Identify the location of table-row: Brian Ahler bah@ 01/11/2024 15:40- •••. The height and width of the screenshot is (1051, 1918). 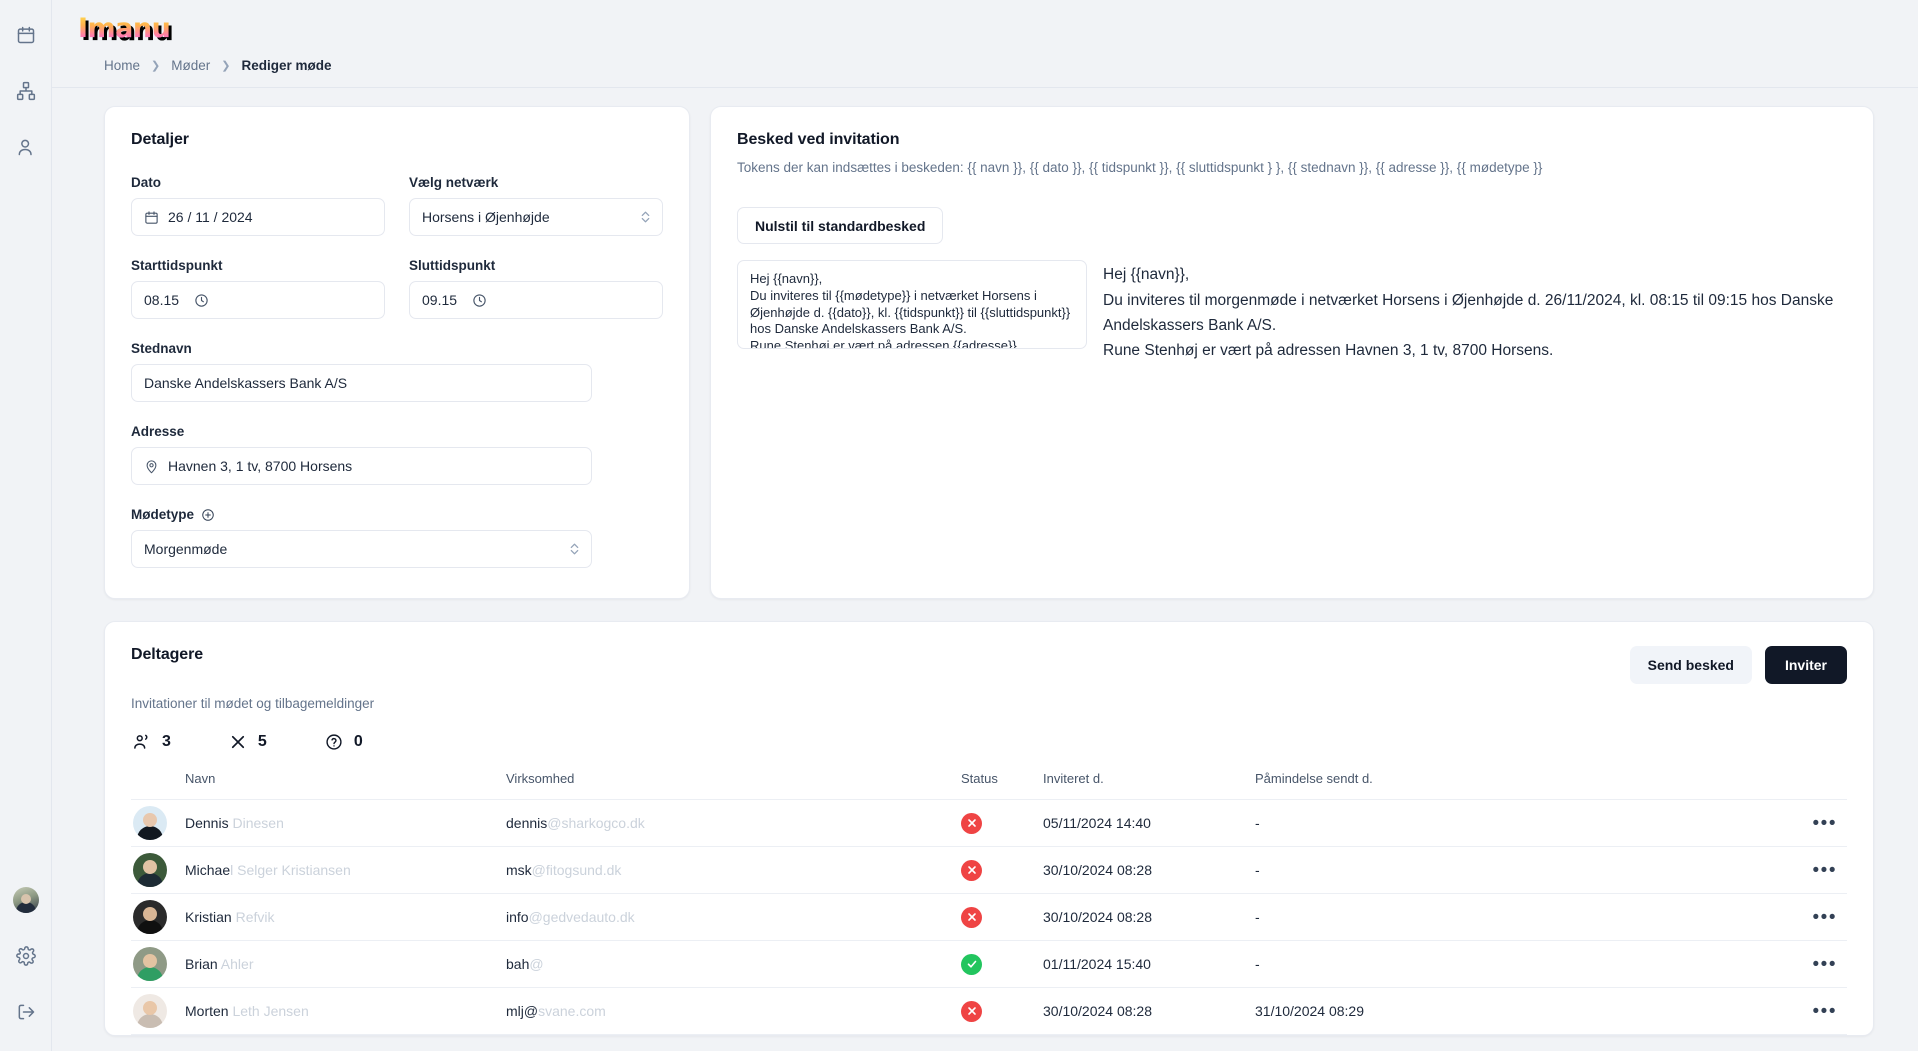
(989, 964).